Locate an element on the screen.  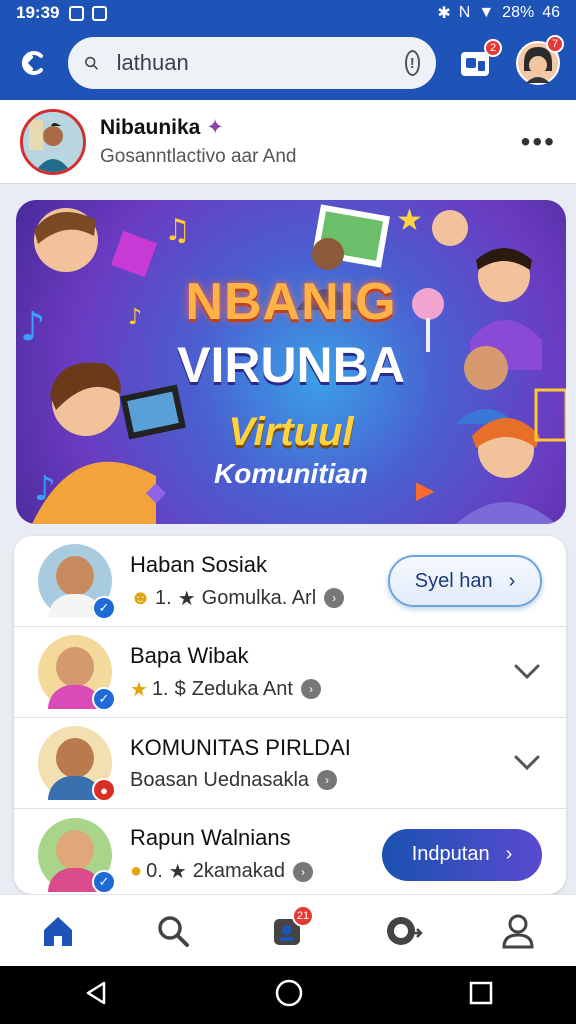
status-time: 19:39 is located at coordinates (38, 12).